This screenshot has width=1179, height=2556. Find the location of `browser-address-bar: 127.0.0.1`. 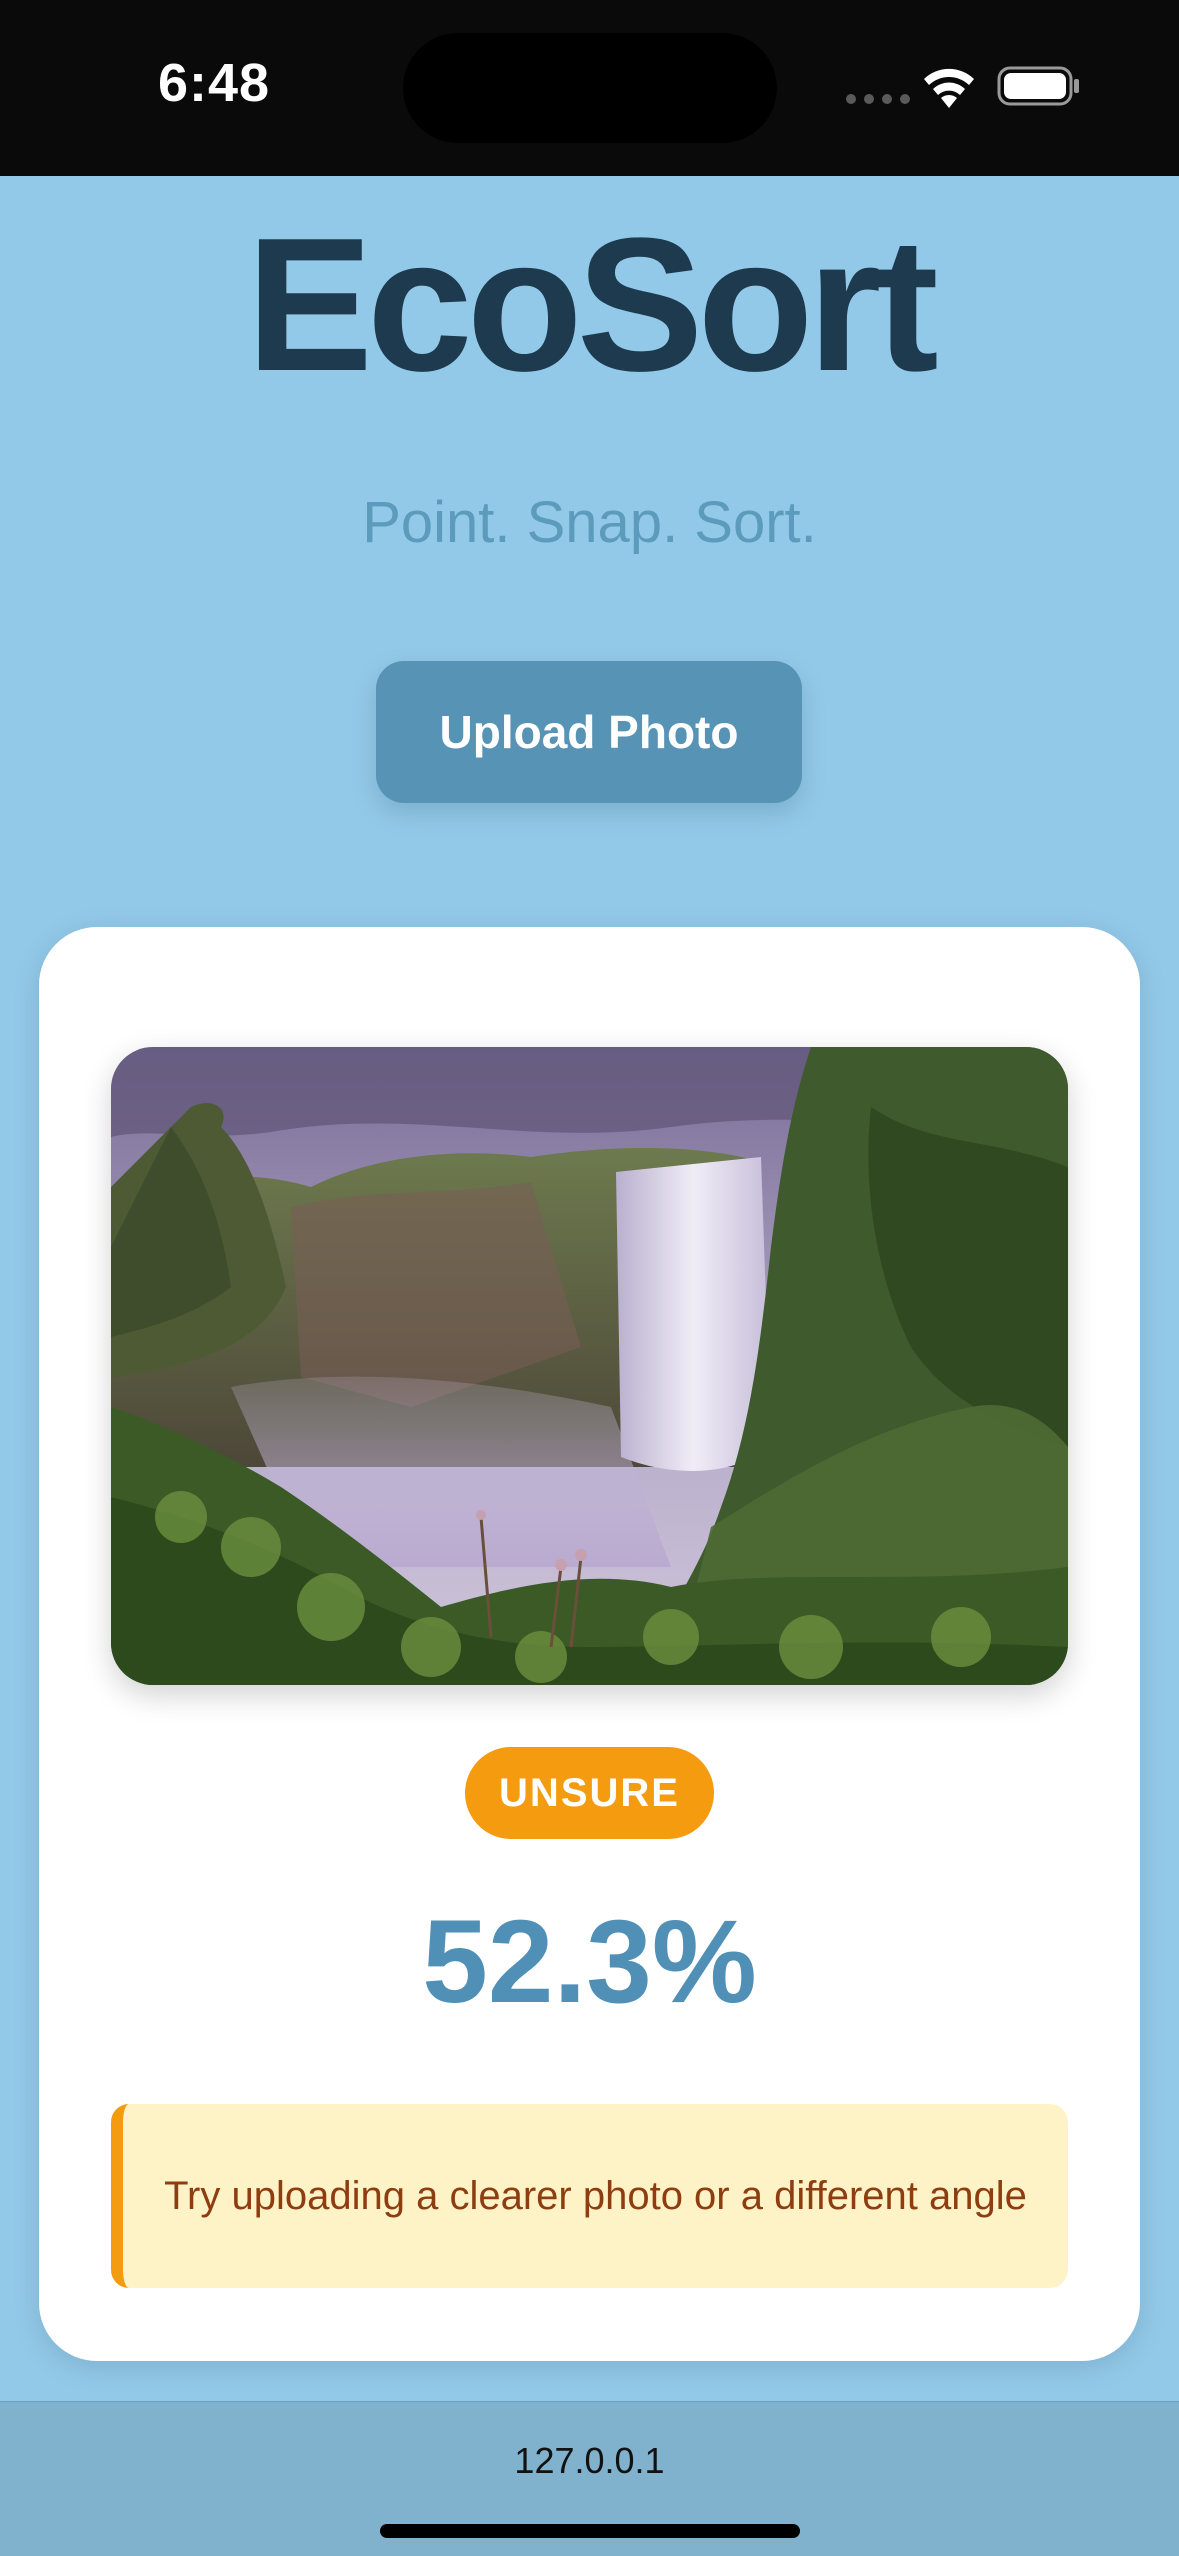

browser-address-bar: 127.0.0.1 is located at coordinates (589, 2478).